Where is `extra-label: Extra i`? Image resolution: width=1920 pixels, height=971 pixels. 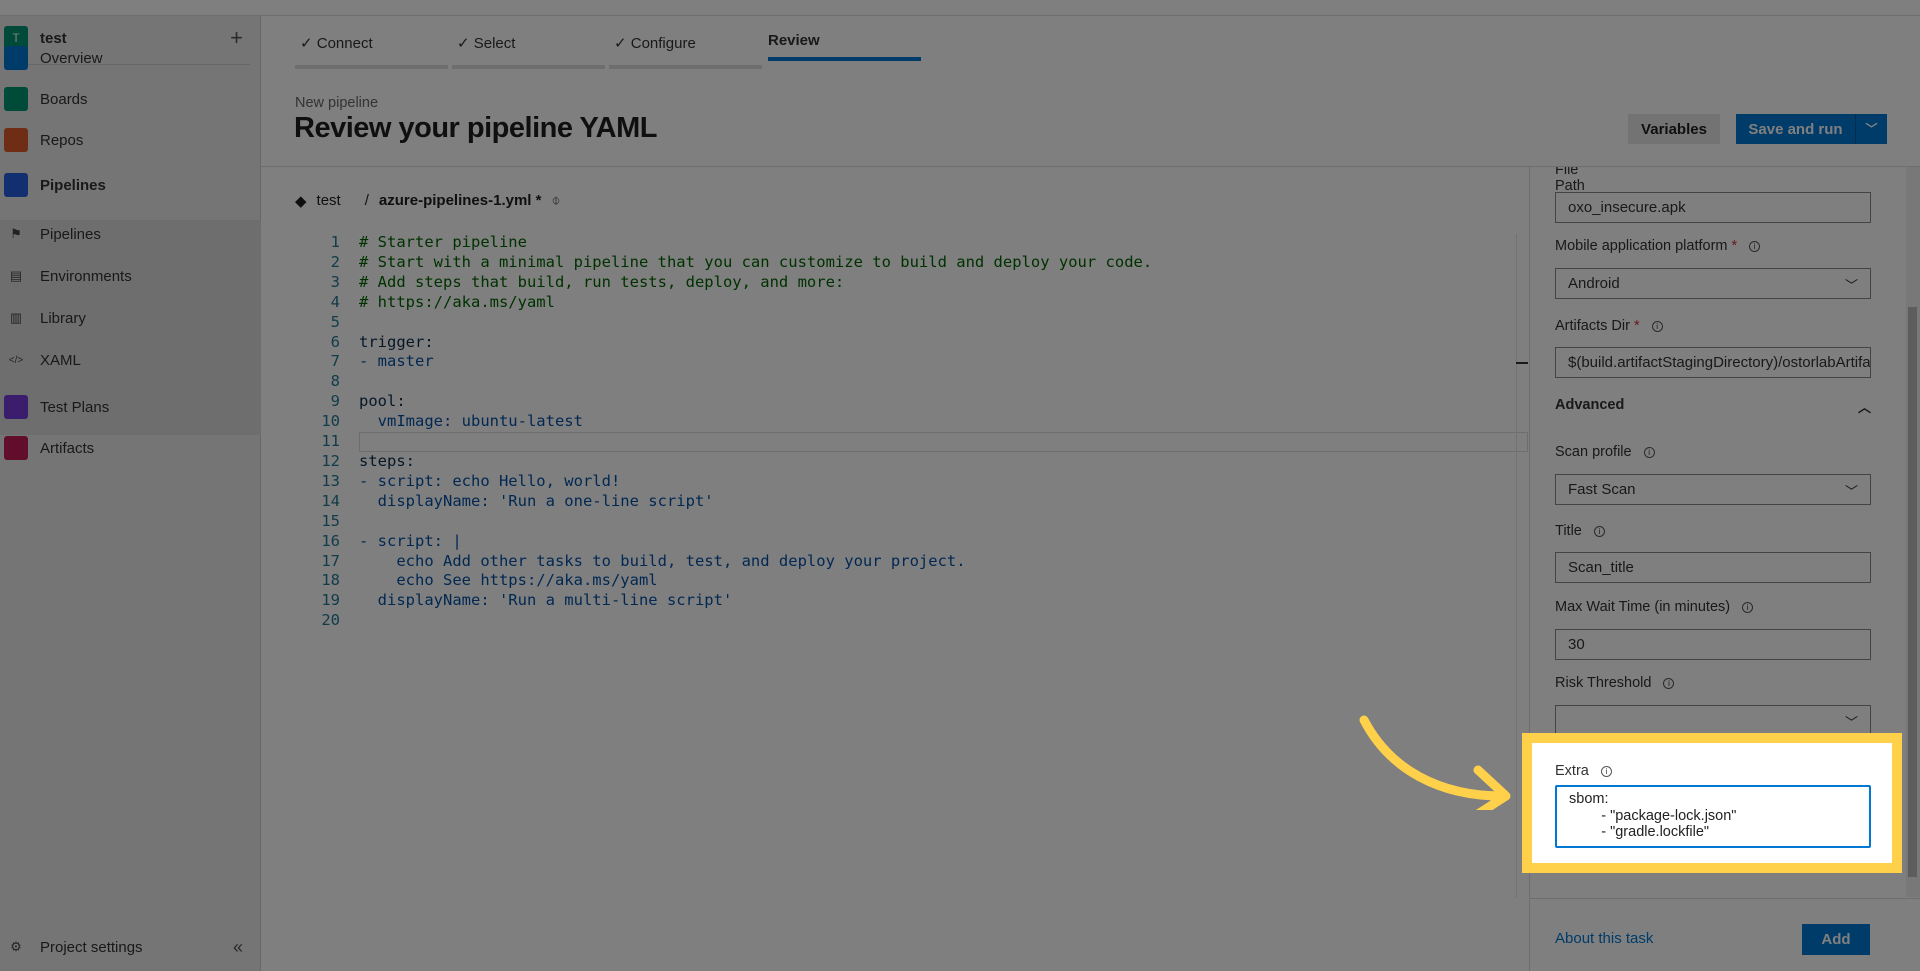 extra-label: Extra i is located at coordinates (1583, 771).